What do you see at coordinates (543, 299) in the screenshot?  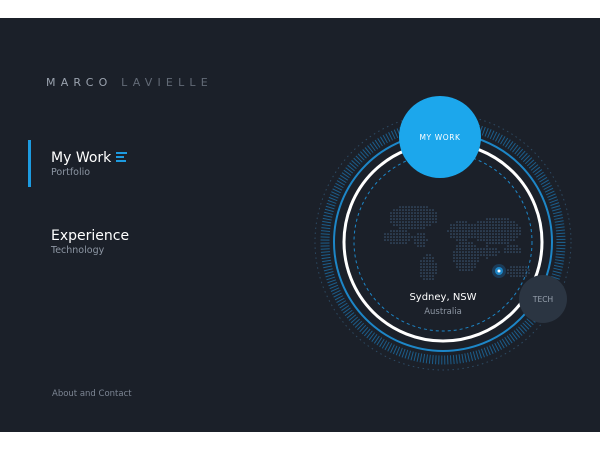 I see `tech-bubble-button: TECH` at bounding box center [543, 299].